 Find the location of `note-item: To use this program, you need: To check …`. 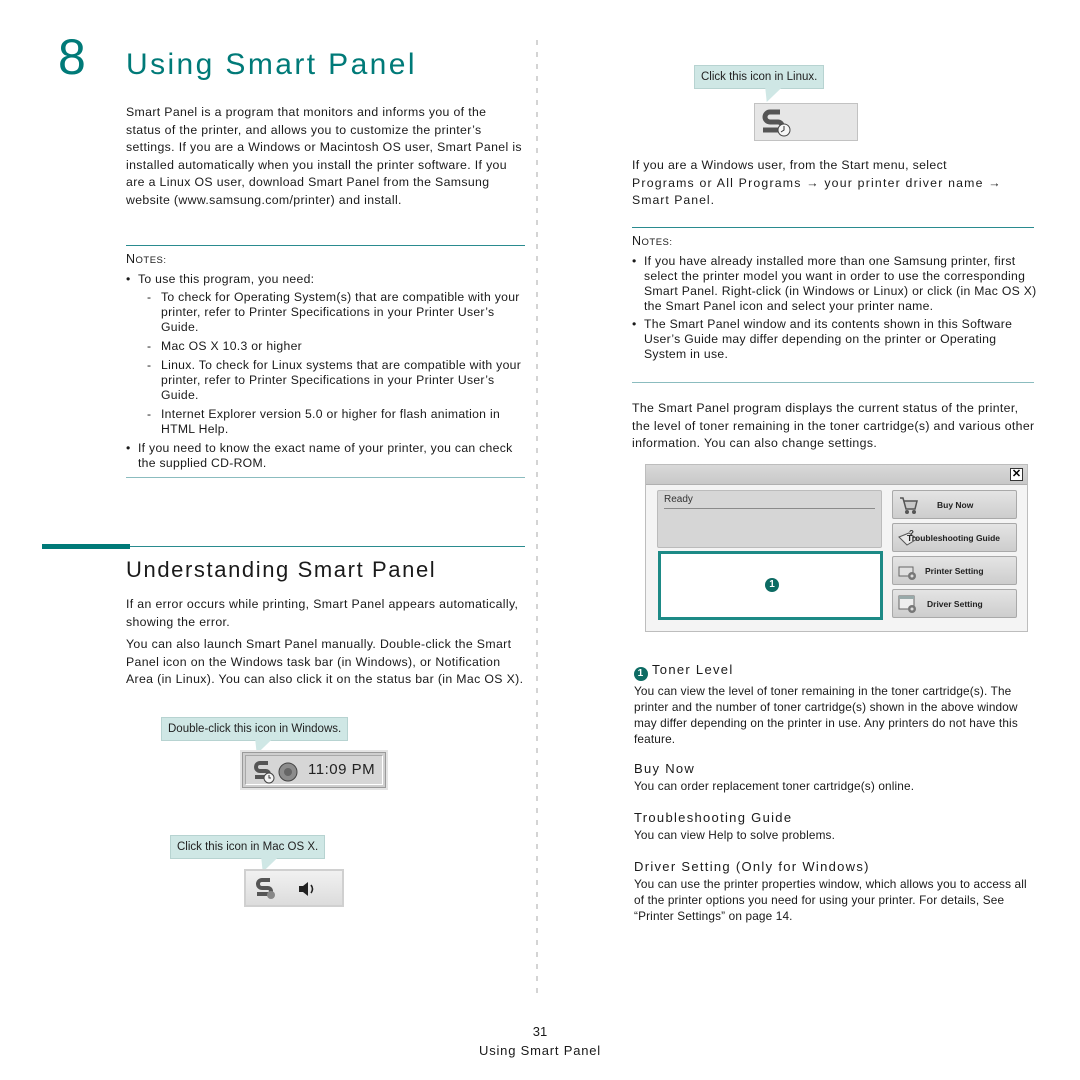

note-item: To use this program, you need: To check … is located at coordinates (326, 354).